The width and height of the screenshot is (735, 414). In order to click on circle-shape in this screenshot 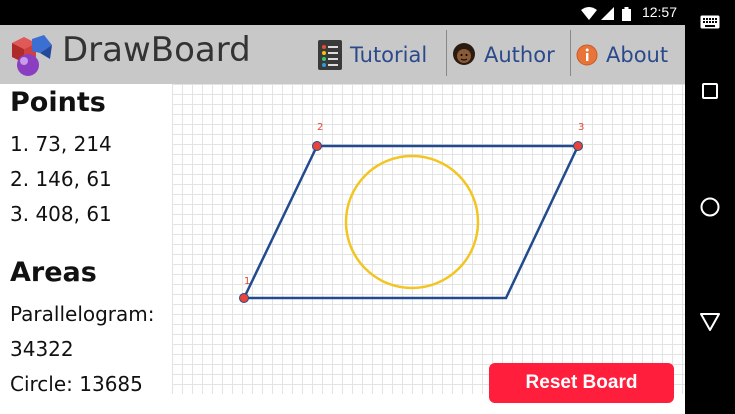, I will do `click(412, 222)`.